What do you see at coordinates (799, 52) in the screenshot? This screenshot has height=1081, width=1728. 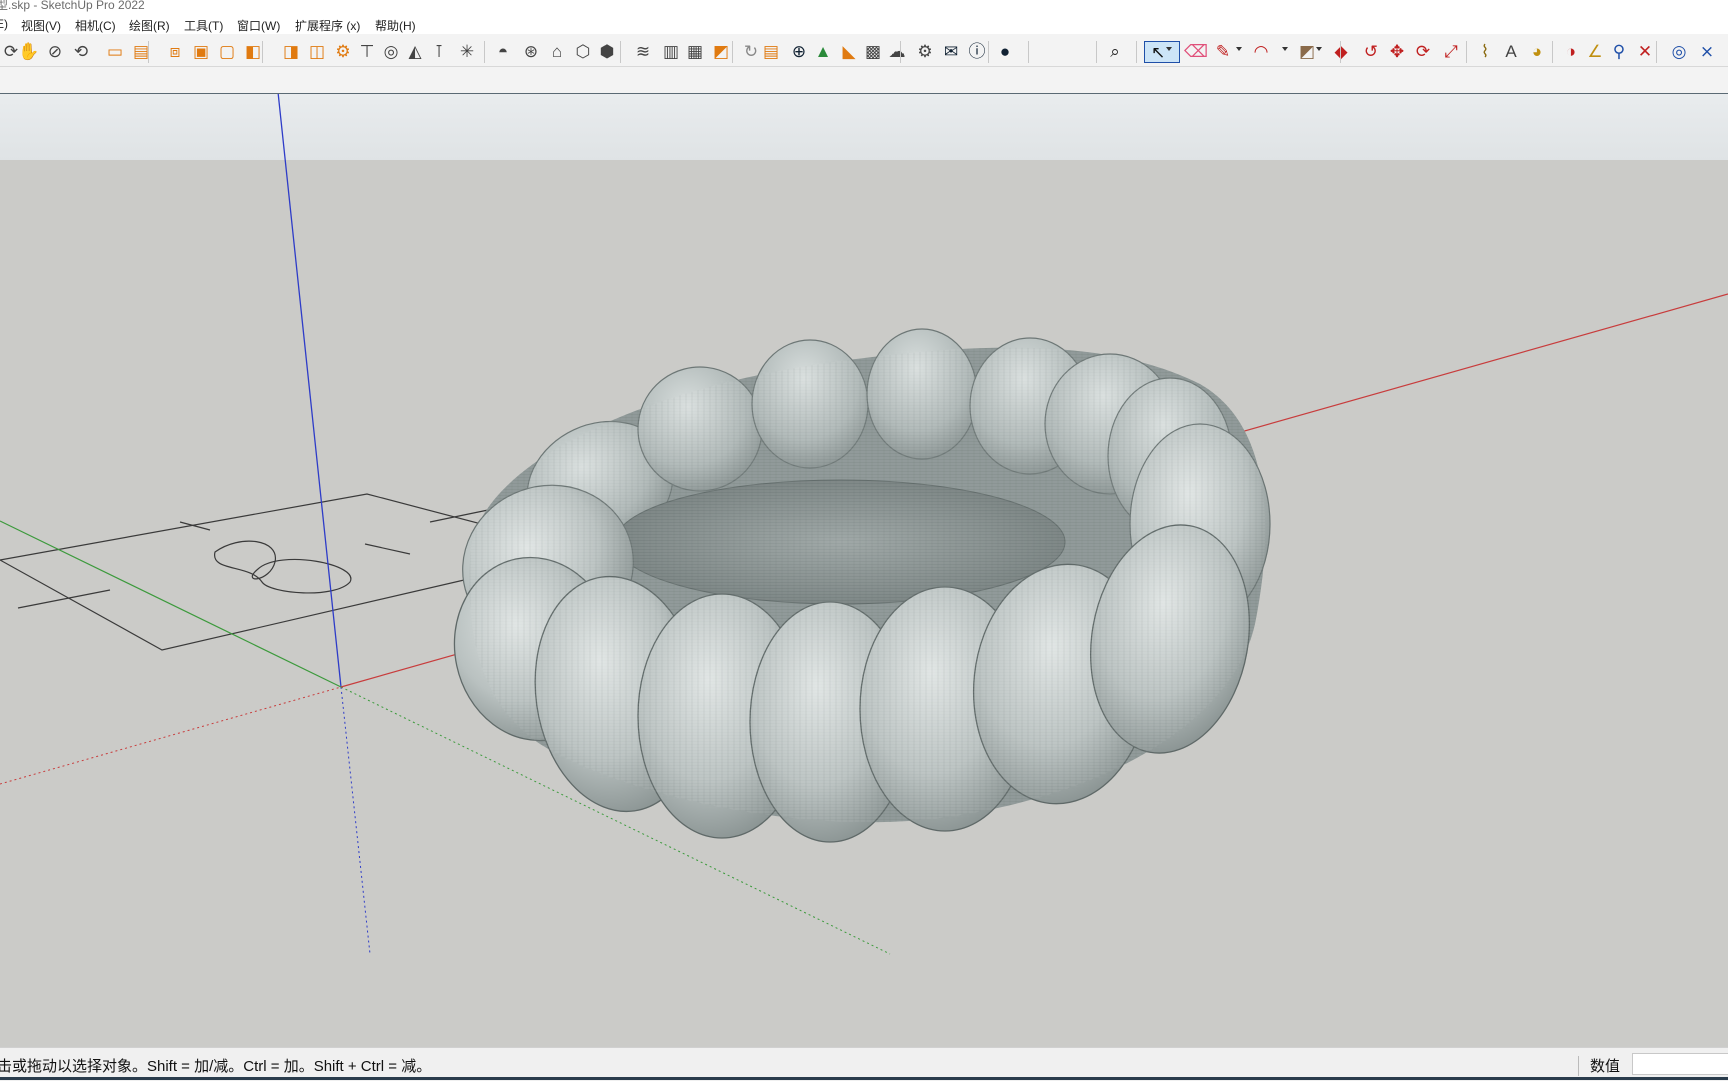 I see `add-location-icon: ⊕` at bounding box center [799, 52].